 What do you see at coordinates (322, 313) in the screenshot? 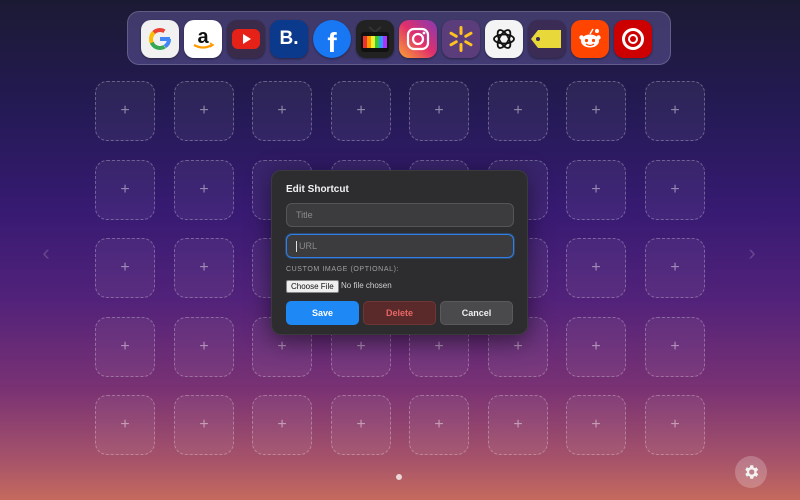
I see `save-button: Save` at bounding box center [322, 313].